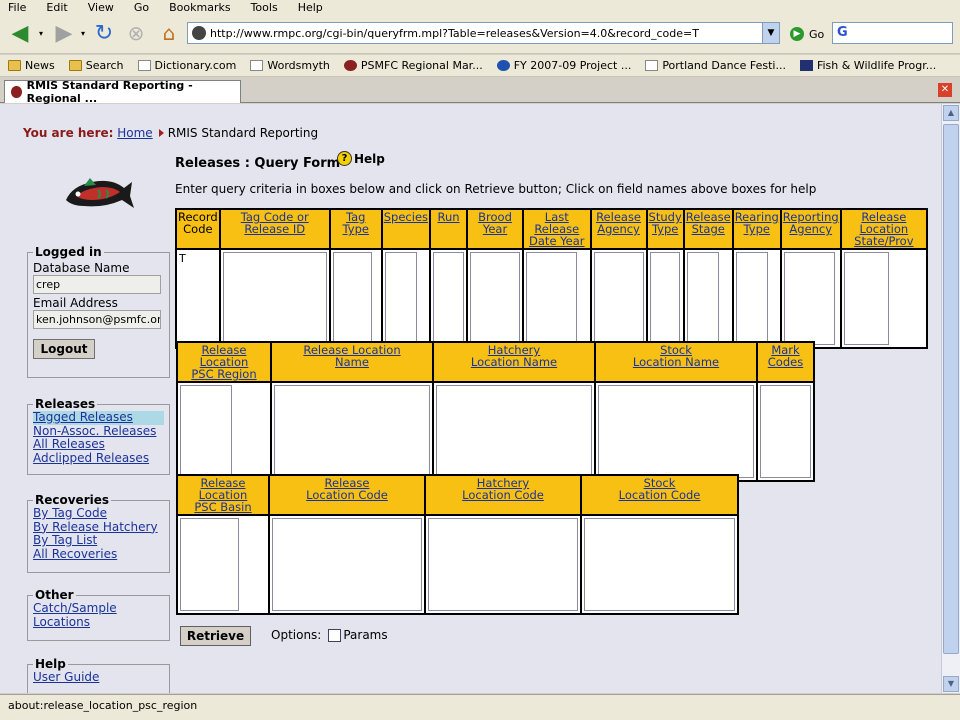  Describe the element at coordinates (98, 608) in the screenshot. I see `nav-catch-sample: Catch/Sample` at that location.